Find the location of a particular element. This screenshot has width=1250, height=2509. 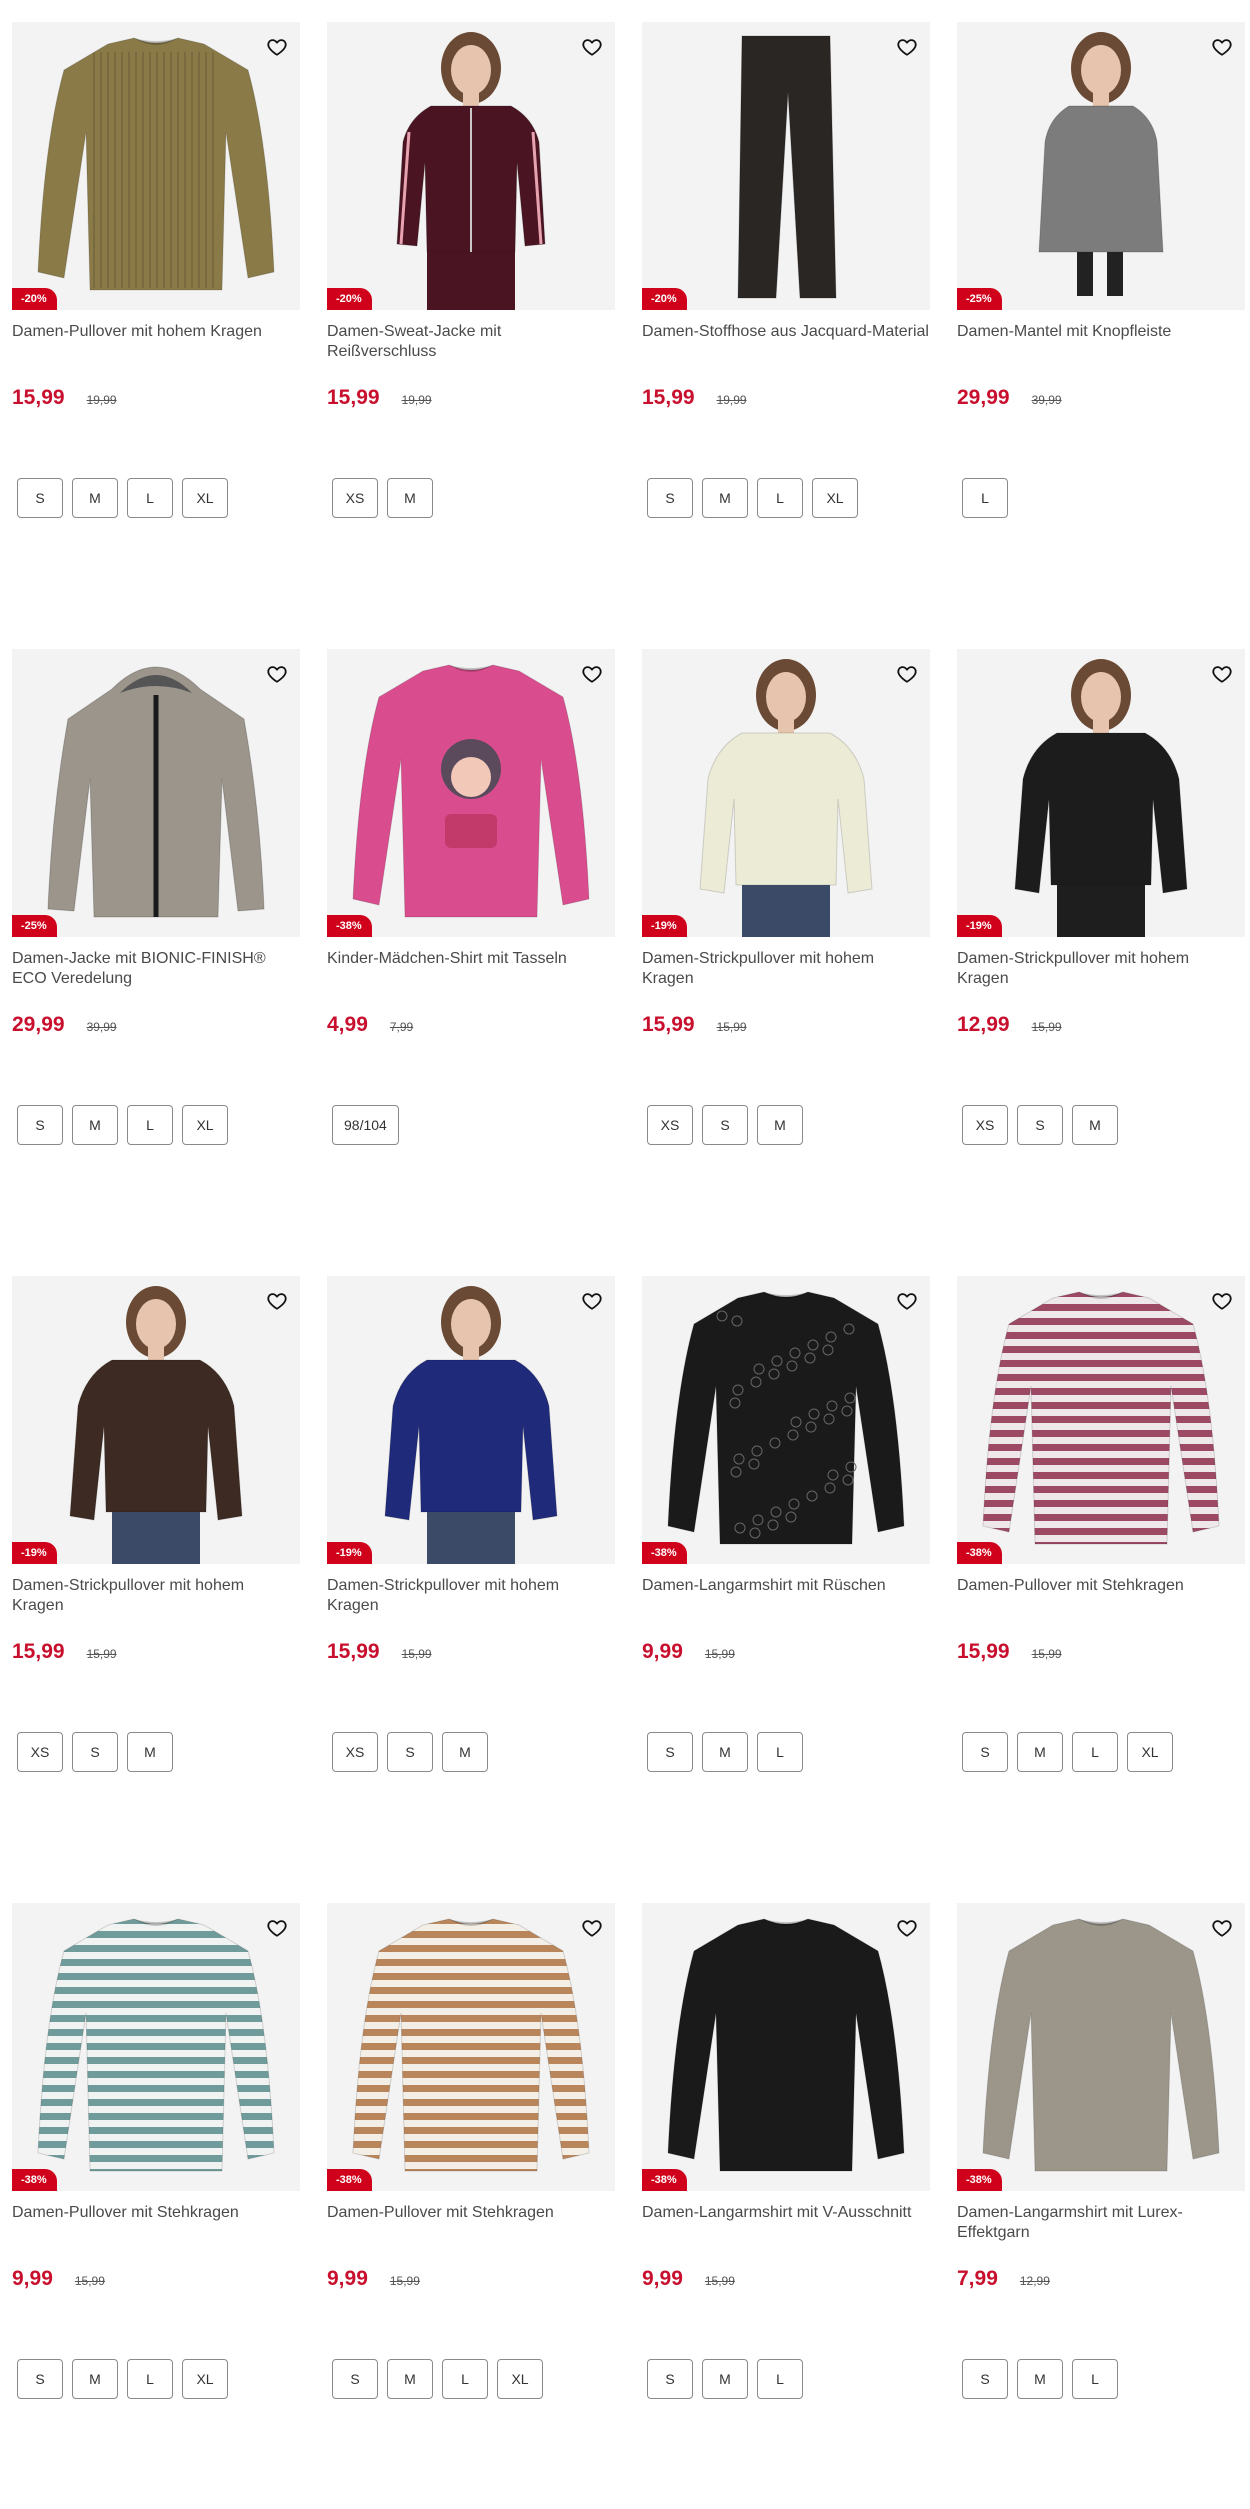

product-title: Damen-Sweat-Jacke mit Reißverschluss is located at coordinates (471, 344).